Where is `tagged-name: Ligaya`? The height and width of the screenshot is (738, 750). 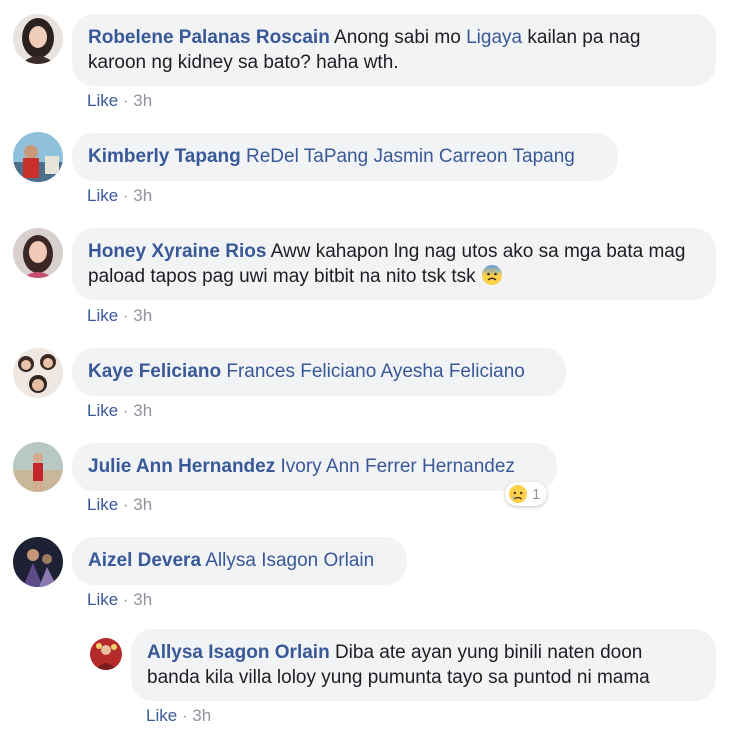
tagged-name: Ligaya is located at coordinates (494, 37).